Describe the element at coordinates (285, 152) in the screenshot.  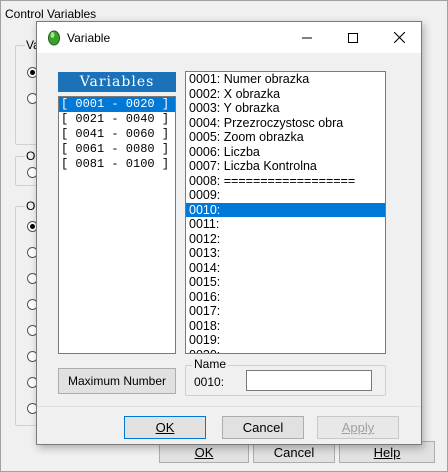
I see `variable-list-item: 0006: Liczba` at that location.